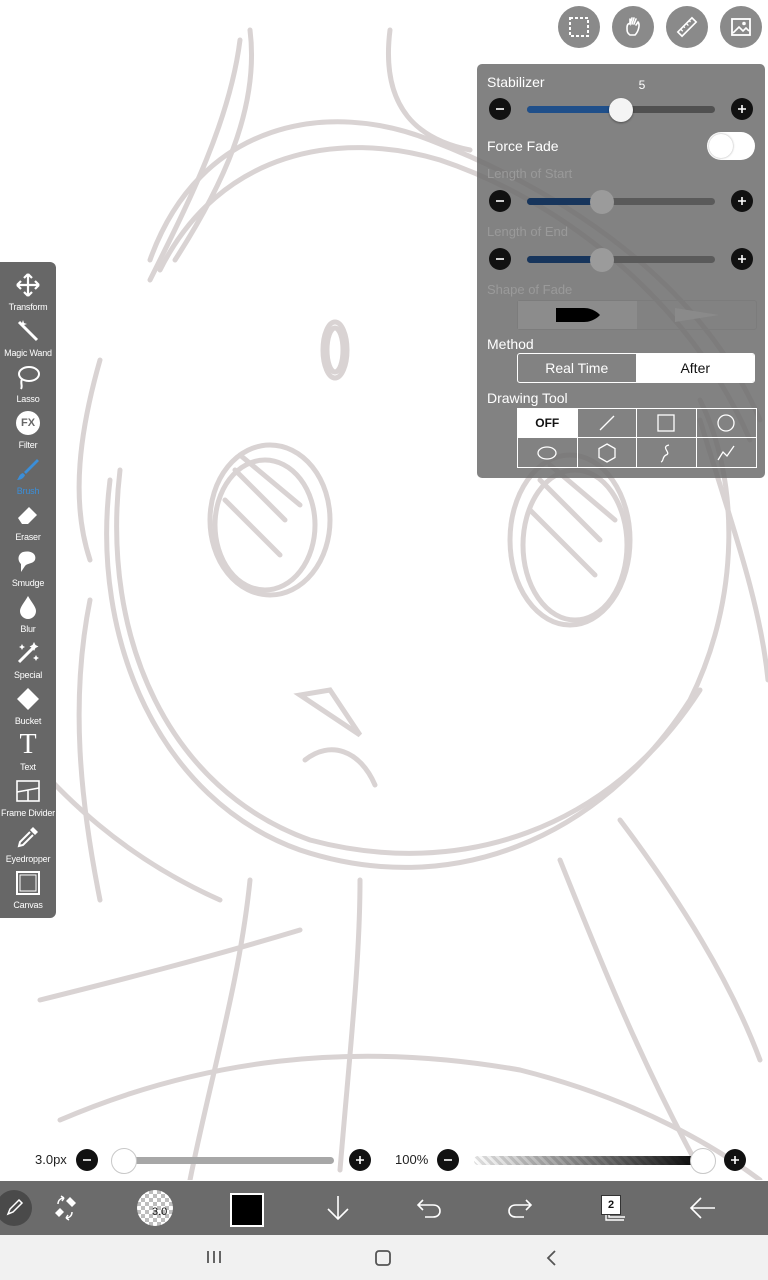  I want to click on back-button, so click(703, 1208).